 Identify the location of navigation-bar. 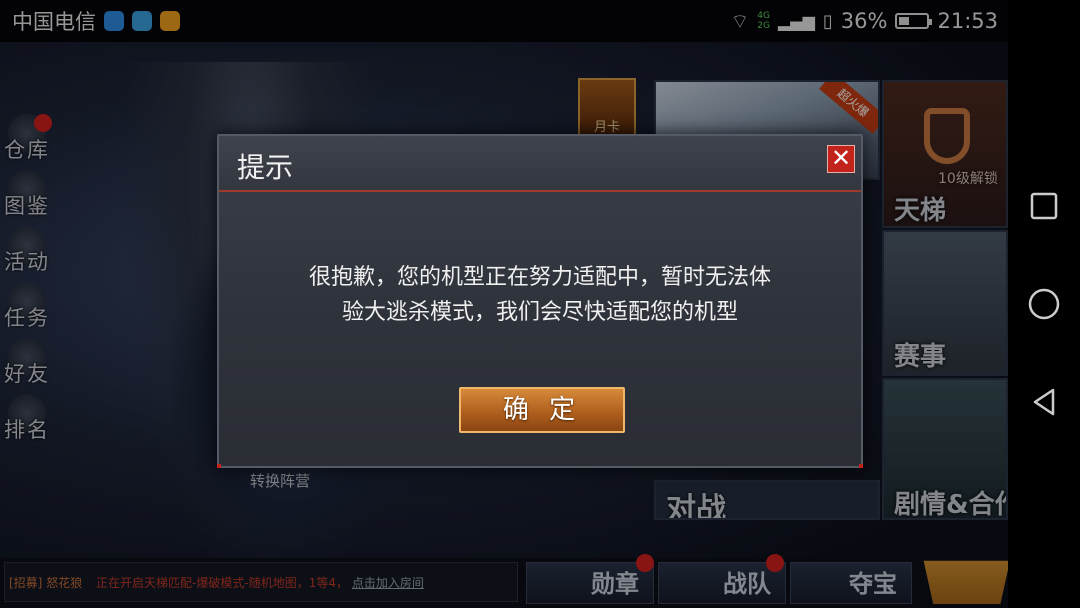
(1044, 304).